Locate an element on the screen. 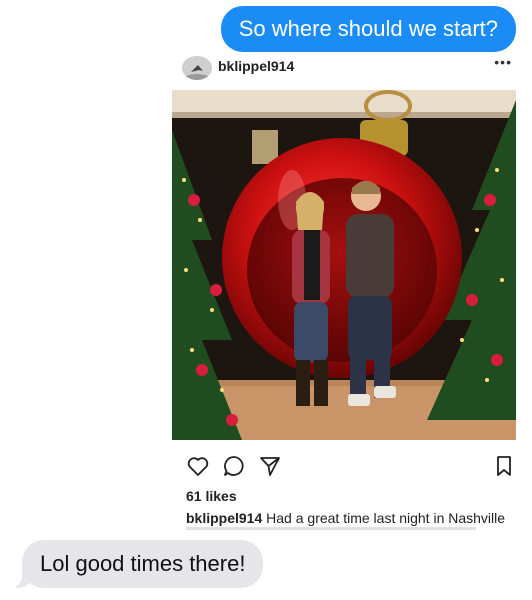  incoming-message-bubble: Lol good times there! is located at coordinates (136, 564).